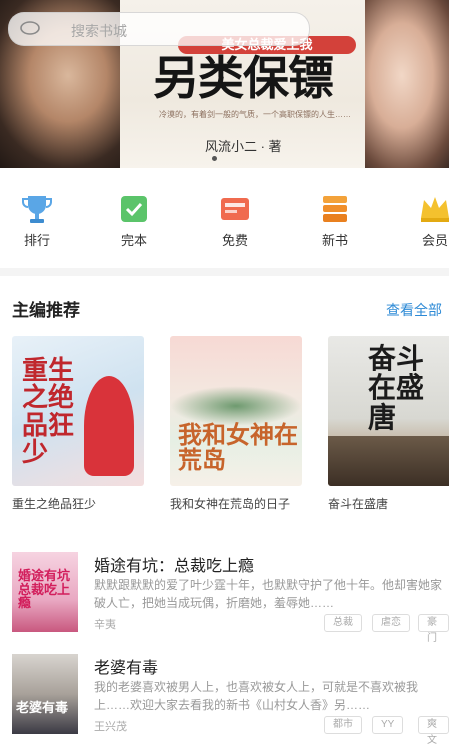  What do you see at coordinates (105, 625) in the screenshot?
I see `list-item-author: 辛夷` at bounding box center [105, 625].